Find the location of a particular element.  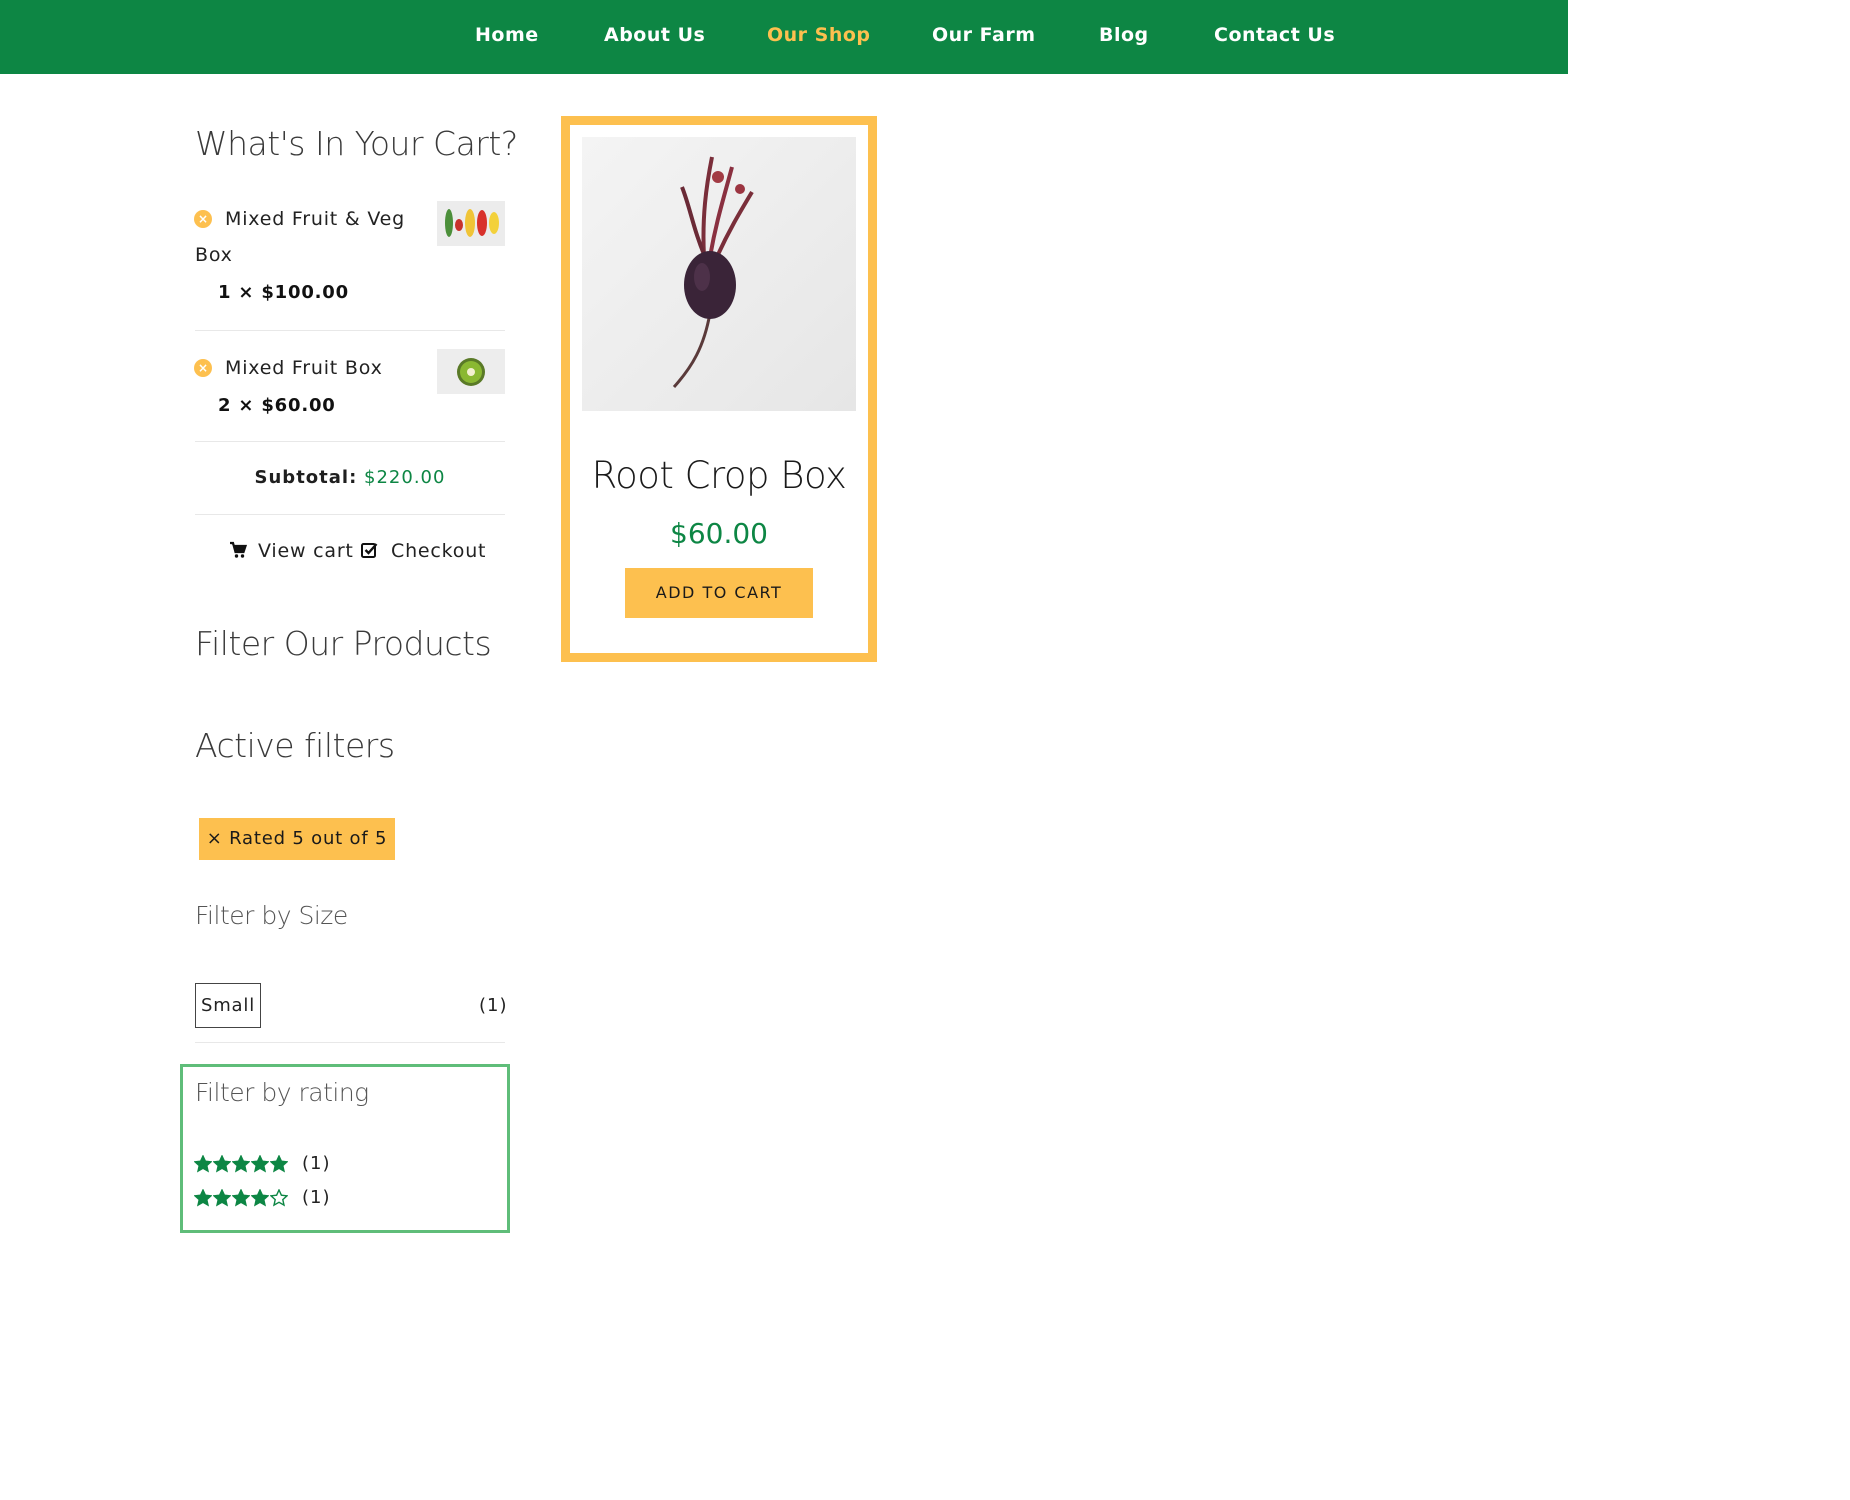

checkbox-check-icon is located at coordinates (370, 552).